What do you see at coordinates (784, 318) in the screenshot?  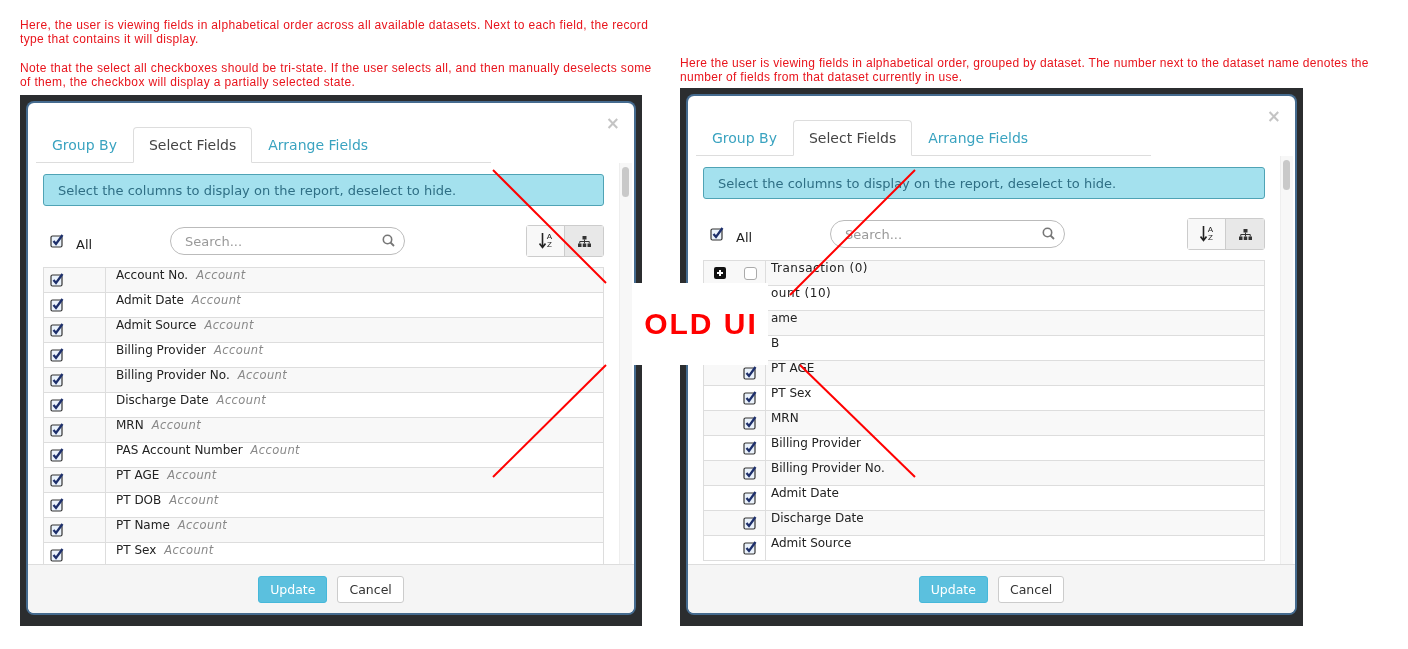 I see `field-name: ame` at bounding box center [784, 318].